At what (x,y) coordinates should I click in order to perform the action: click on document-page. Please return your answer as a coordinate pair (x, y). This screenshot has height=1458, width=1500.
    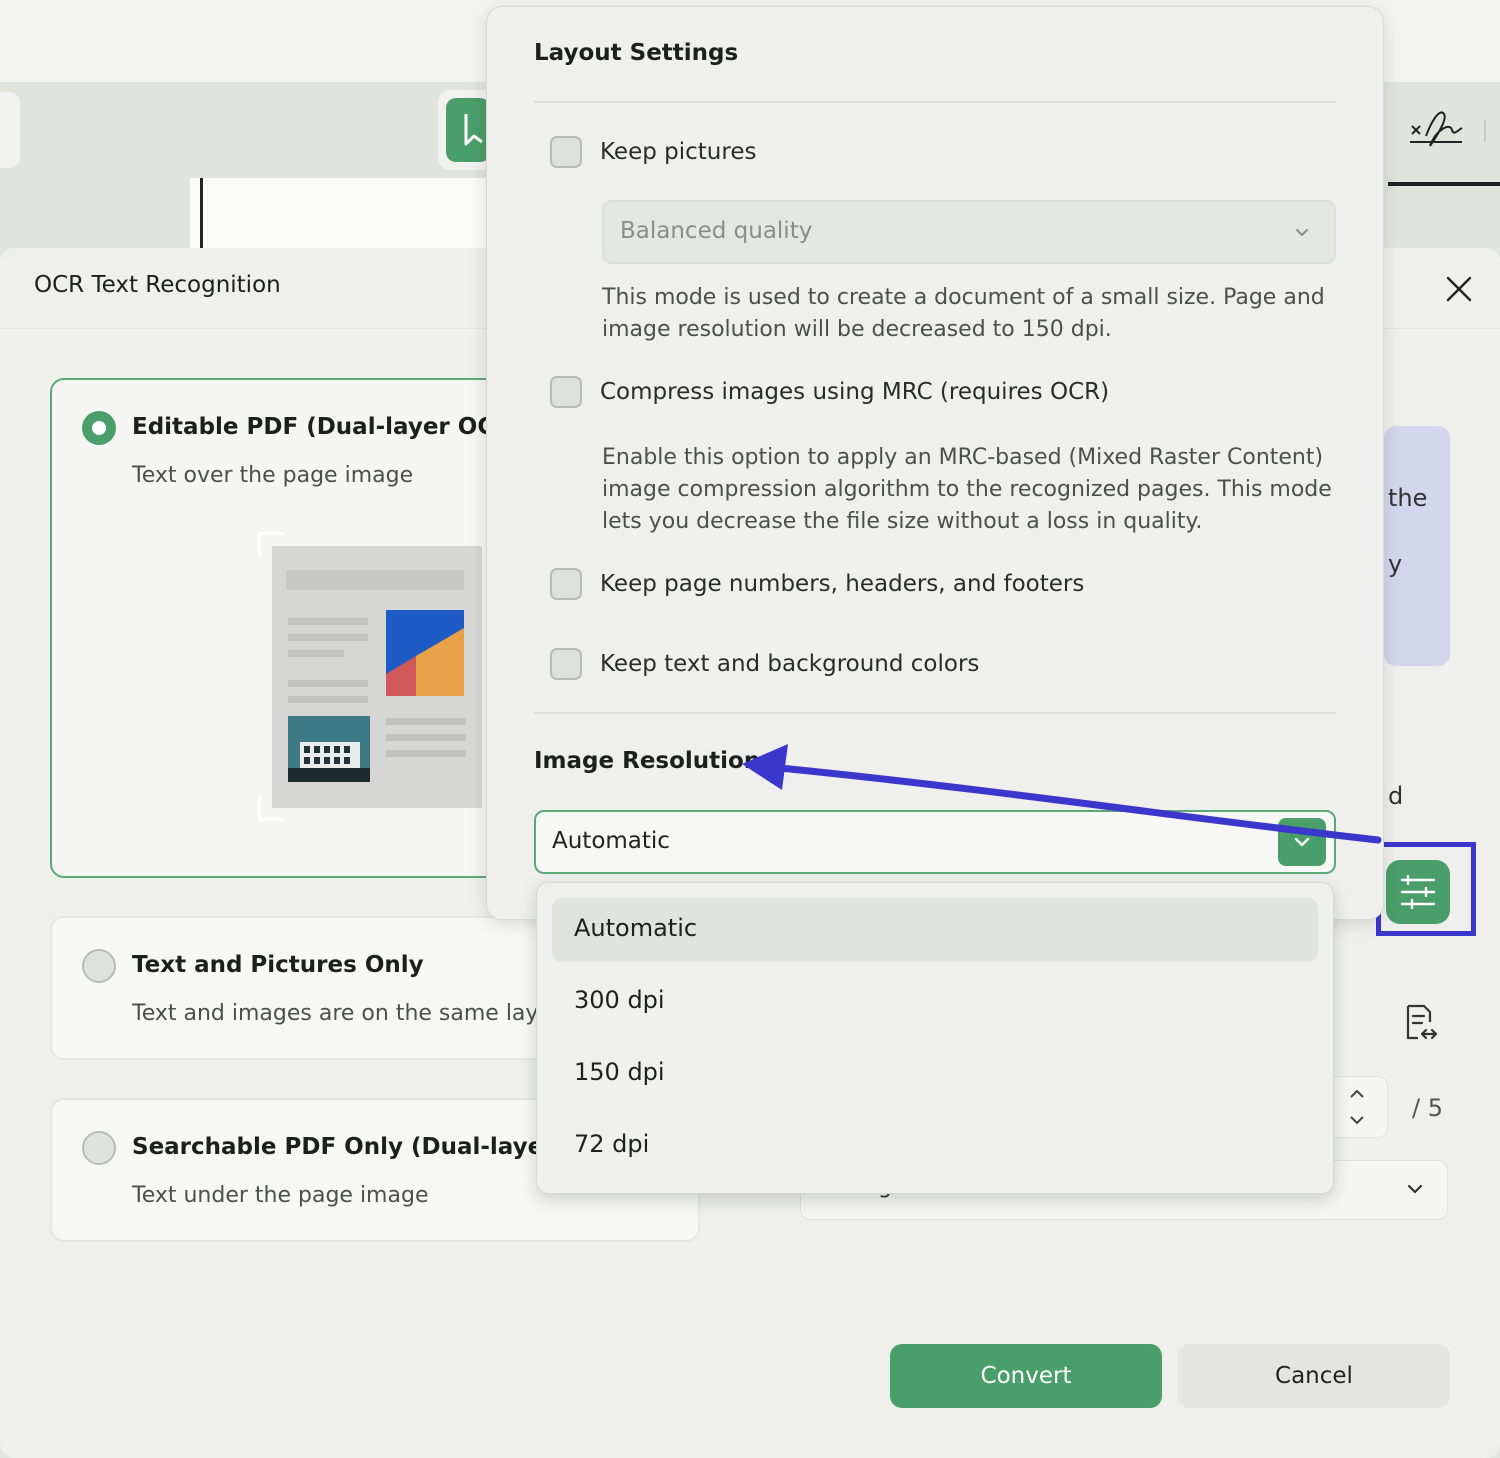
    Looking at the image, I should click on (350, 218).